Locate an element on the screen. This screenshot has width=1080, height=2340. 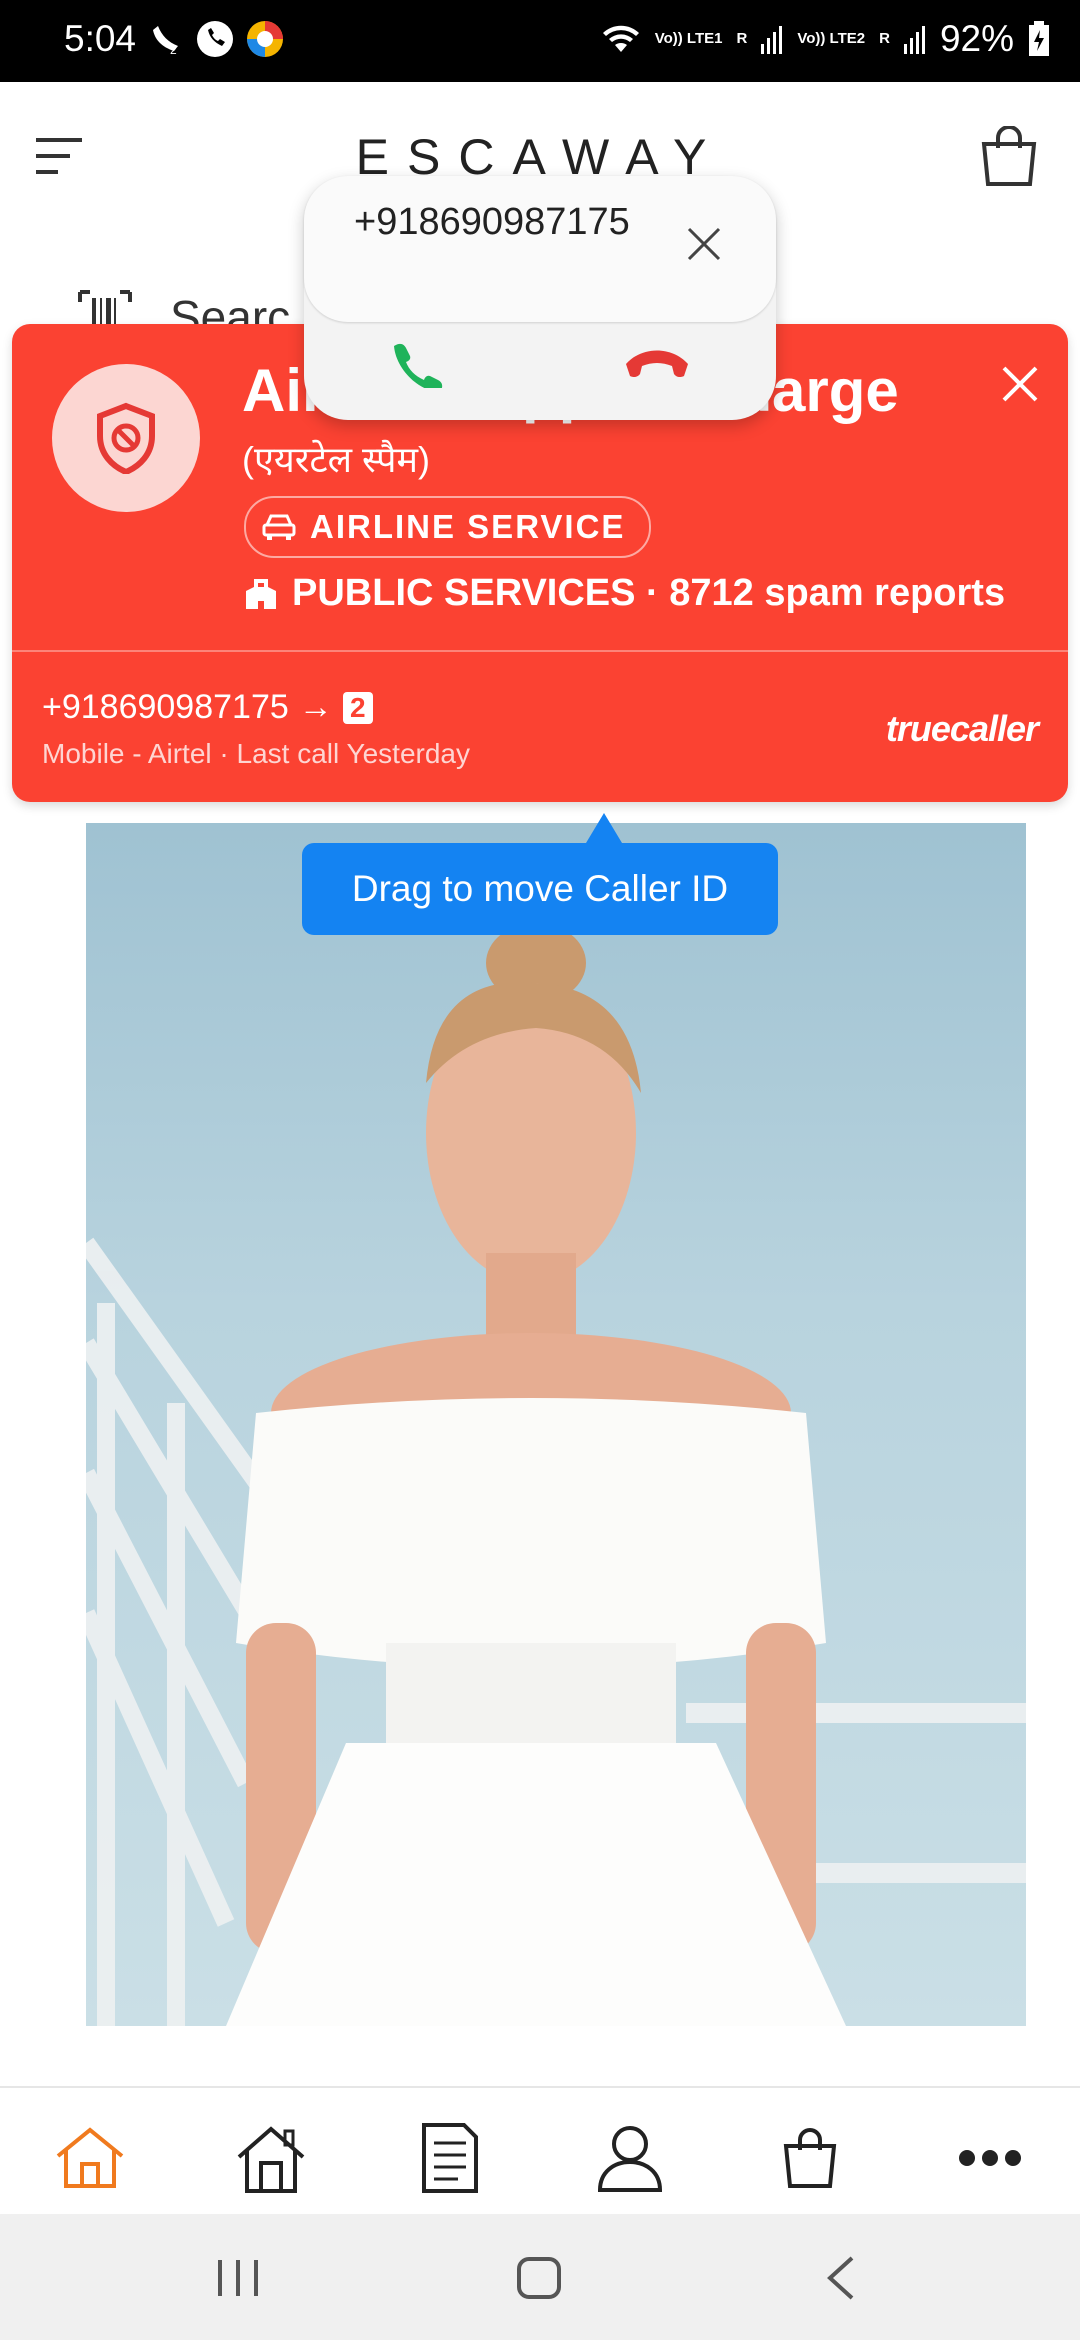
home-active-icon is located at coordinates (90, 2158).